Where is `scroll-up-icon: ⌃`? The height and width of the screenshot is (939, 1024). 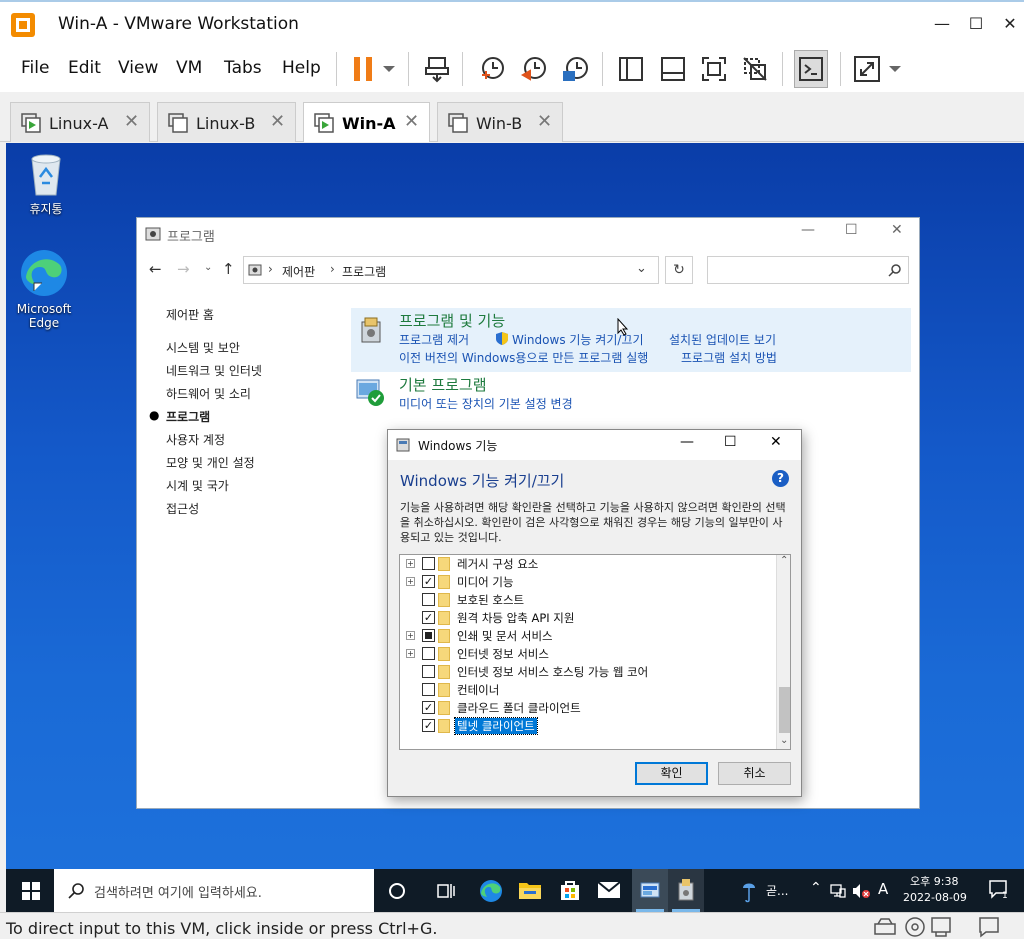 scroll-up-icon: ⌃ is located at coordinates (784, 560).